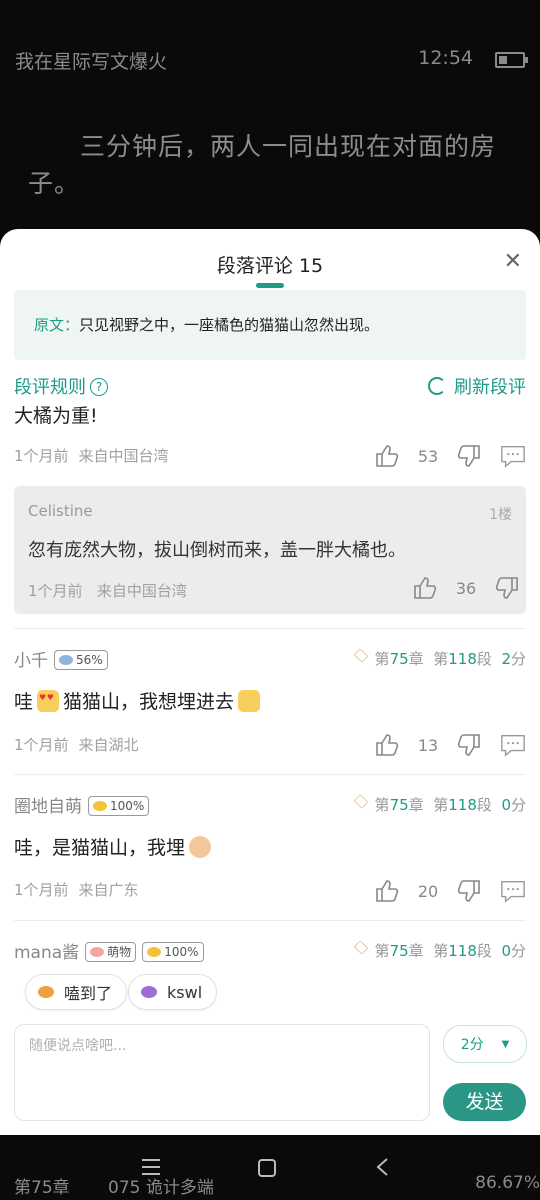 This screenshot has width=540, height=1200. What do you see at coordinates (57, 325) in the screenshot?
I see `quote-label: 原文：` at bounding box center [57, 325].